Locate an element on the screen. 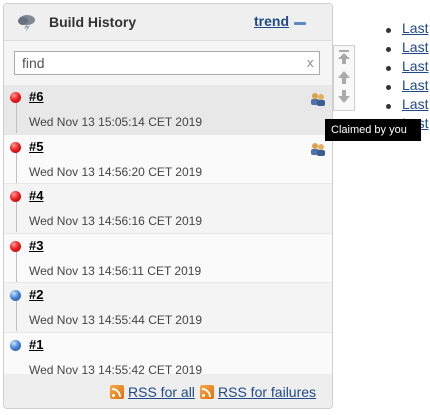  panel-footer: RSS for all RSS for failures is located at coordinates (168, 391).